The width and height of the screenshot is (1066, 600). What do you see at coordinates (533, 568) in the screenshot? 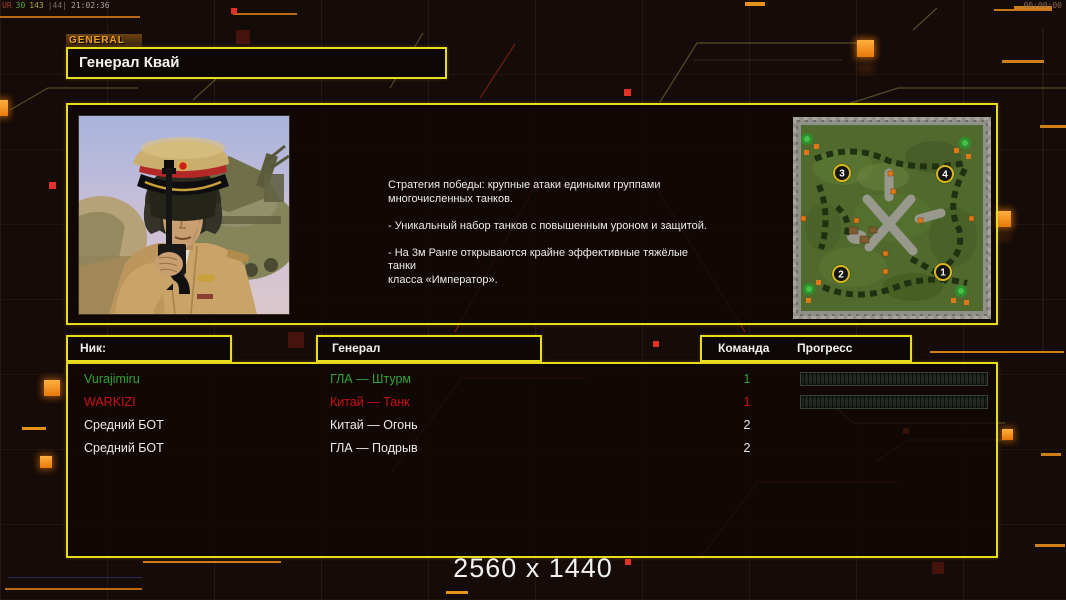
I see `resolution-label: 2560 x 1440` at bounding box center [533, 568].